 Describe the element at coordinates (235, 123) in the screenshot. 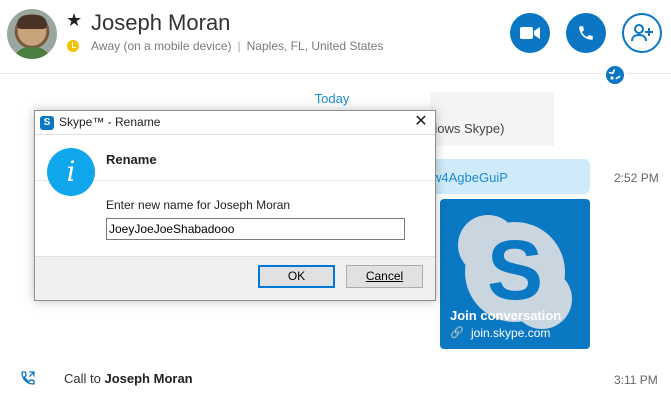

I see `dialog-titlebar: S Skype™ - Rename ✕` at that location.